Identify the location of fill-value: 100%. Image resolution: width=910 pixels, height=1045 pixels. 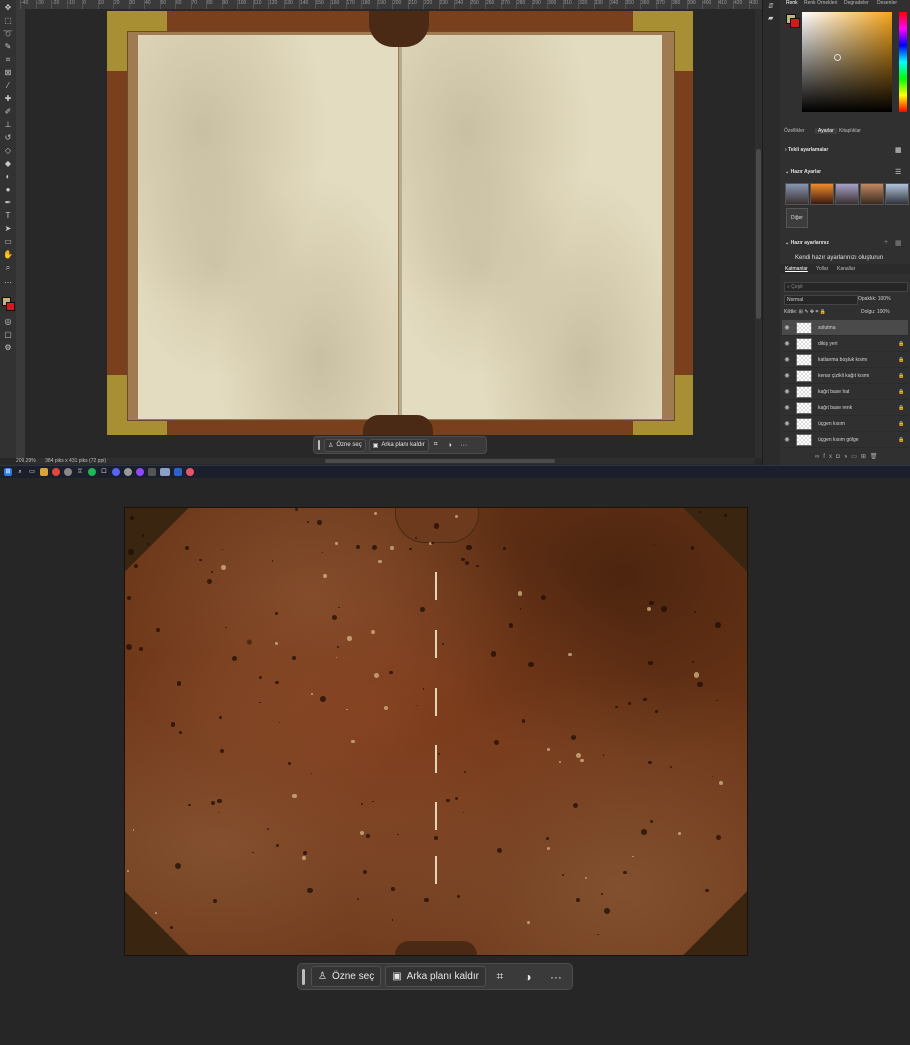
(883, 312).